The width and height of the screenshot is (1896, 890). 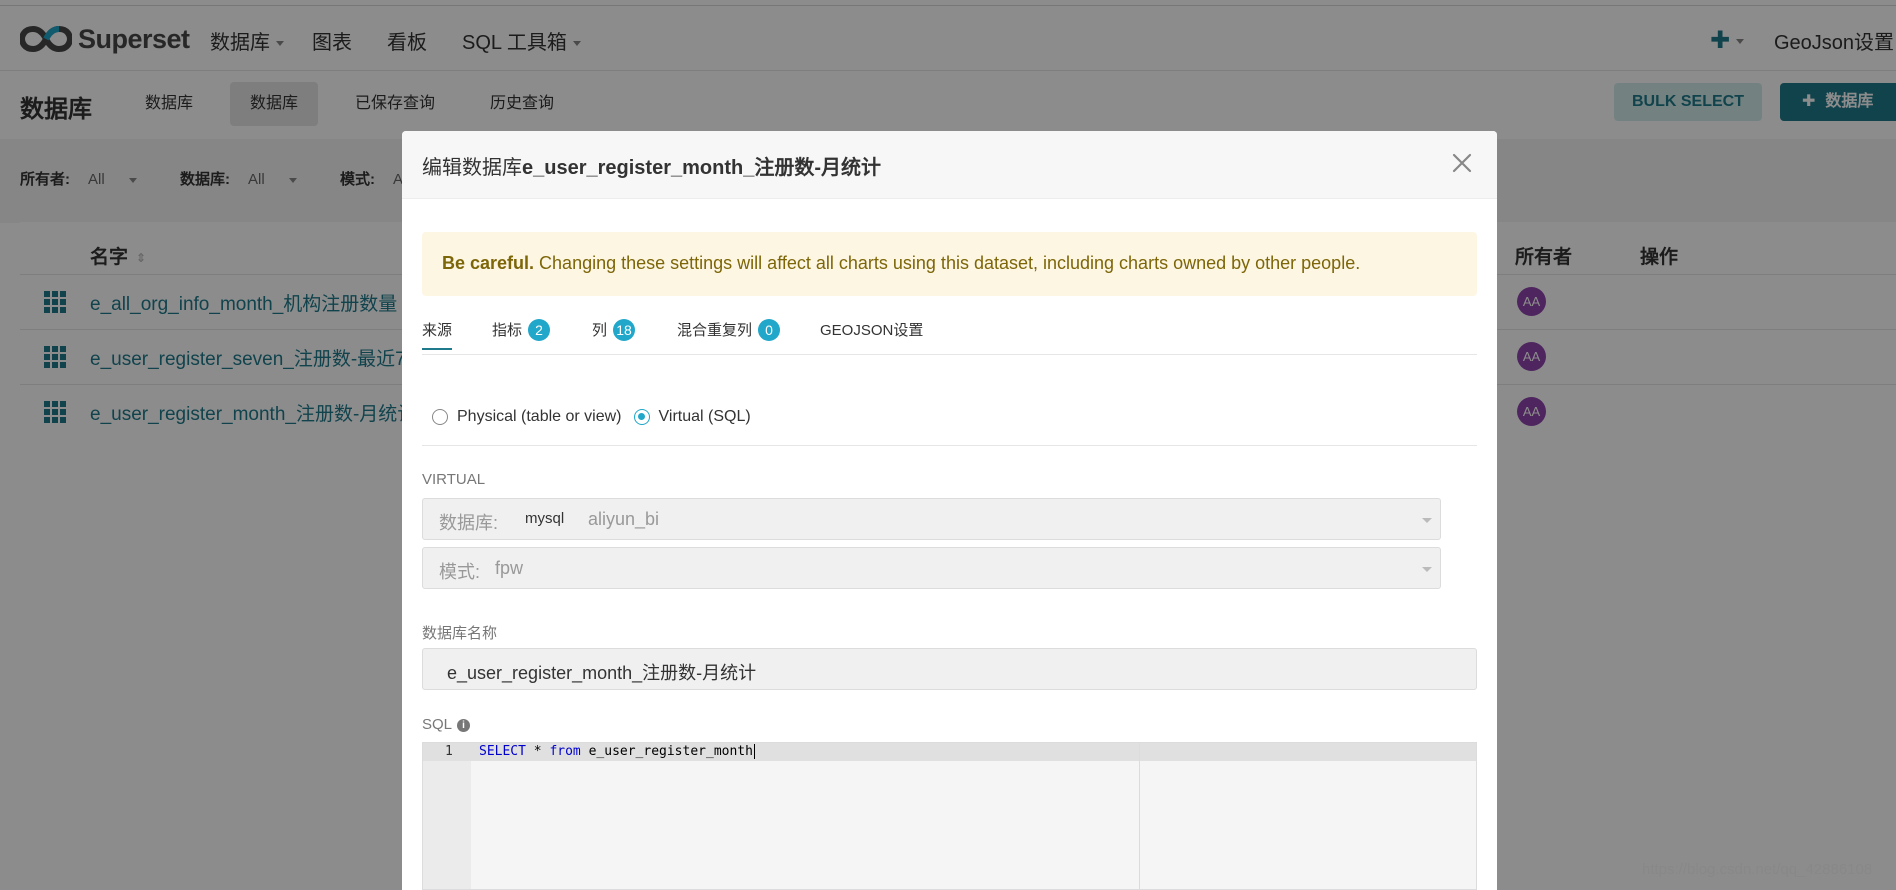 I want to click on schema-select-label: 模式:, so click(x=460, y=572).